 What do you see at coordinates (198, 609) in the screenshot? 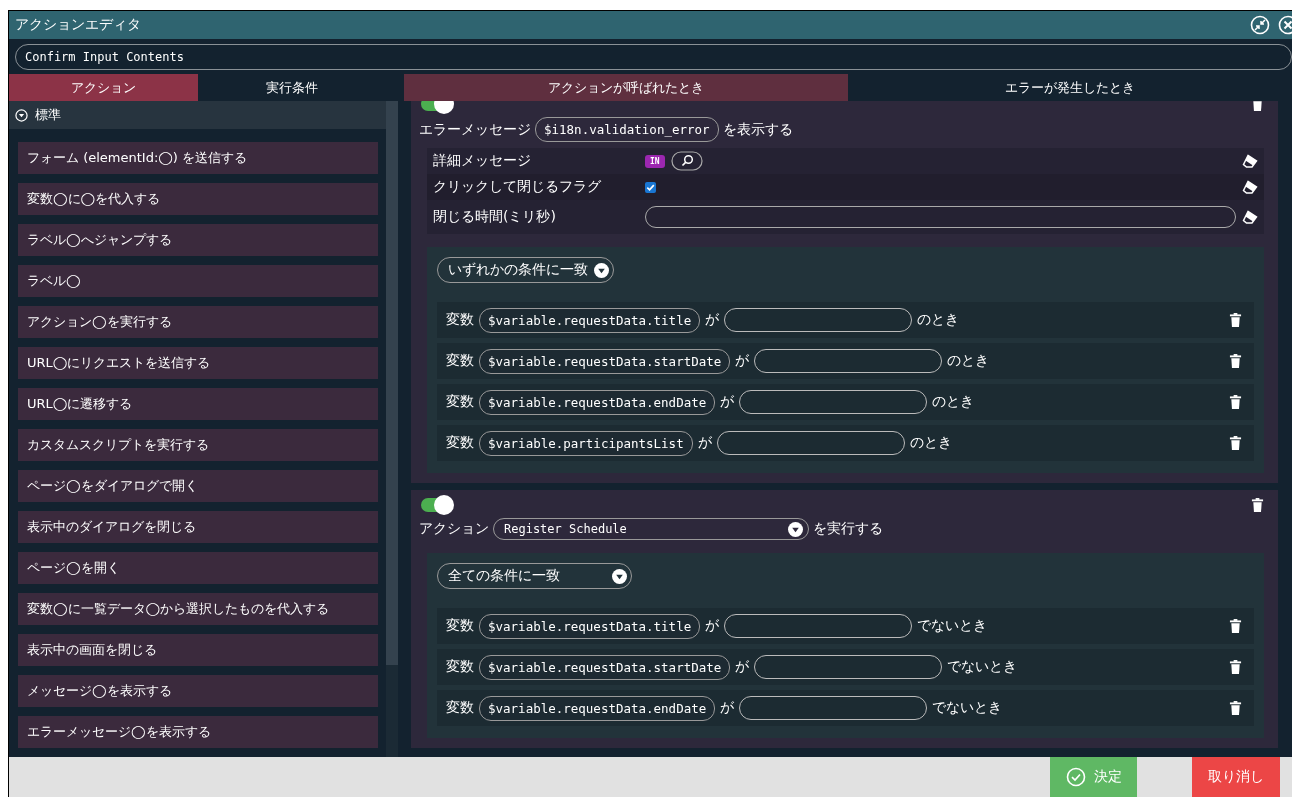
I see `action-item: 変数◯に一覧データ◯から選択したものを代入する` at bounding box center [198, 609].